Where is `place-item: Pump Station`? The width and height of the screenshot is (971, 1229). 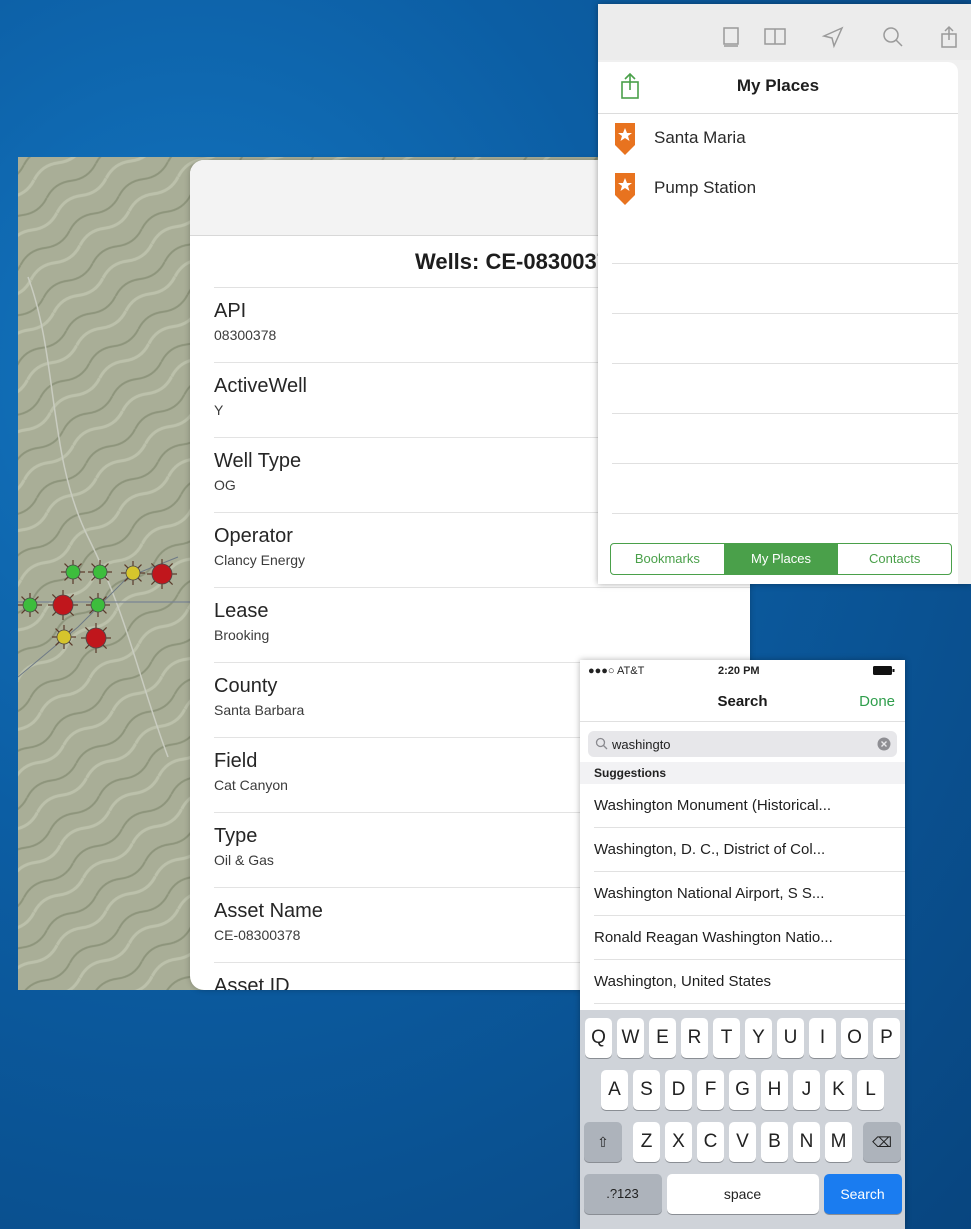
place-item: Pump Station is located at coordinates (778, 189).